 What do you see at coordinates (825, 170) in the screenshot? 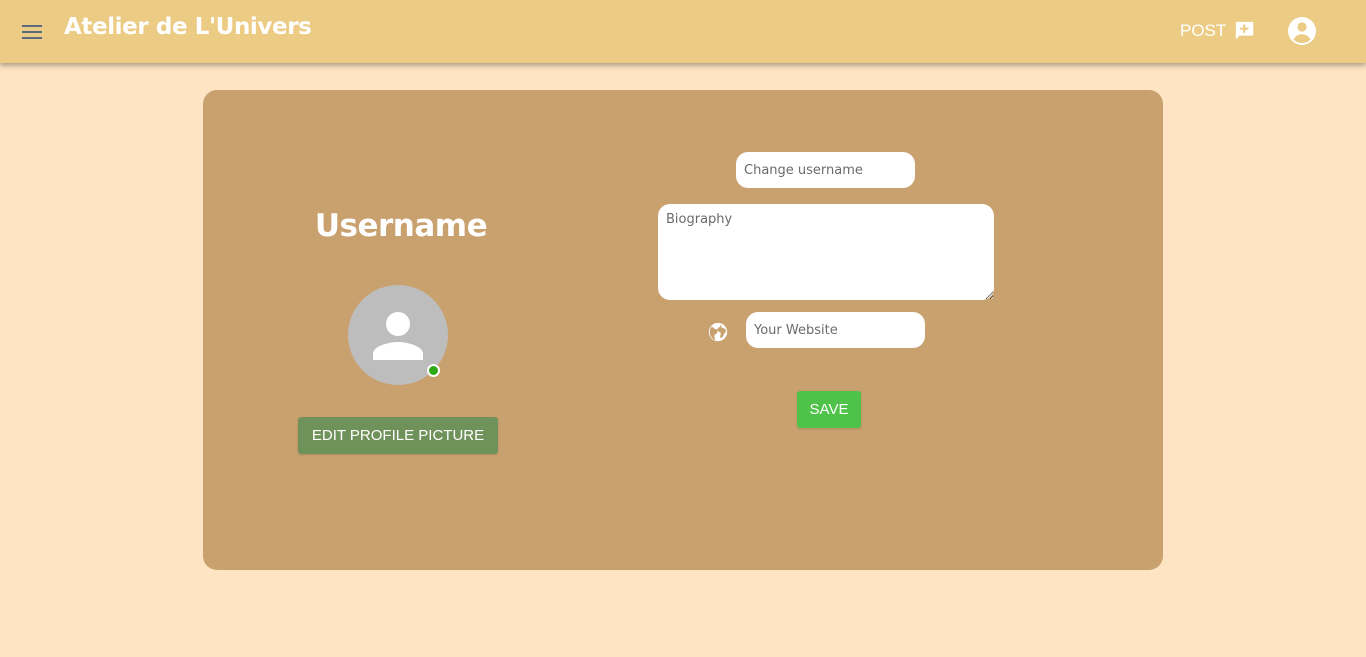
I see `username-input` at bounding box center [825, 170].